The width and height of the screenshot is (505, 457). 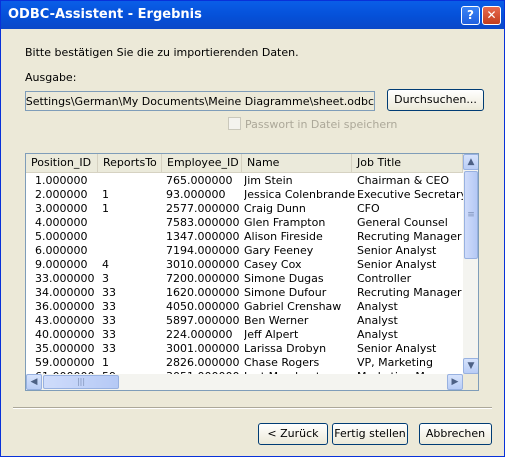 What do you see at coordinates (276, 320) in the screenshot?
I see `table-cell: Ben Werner` at bounding box center [276, 320].